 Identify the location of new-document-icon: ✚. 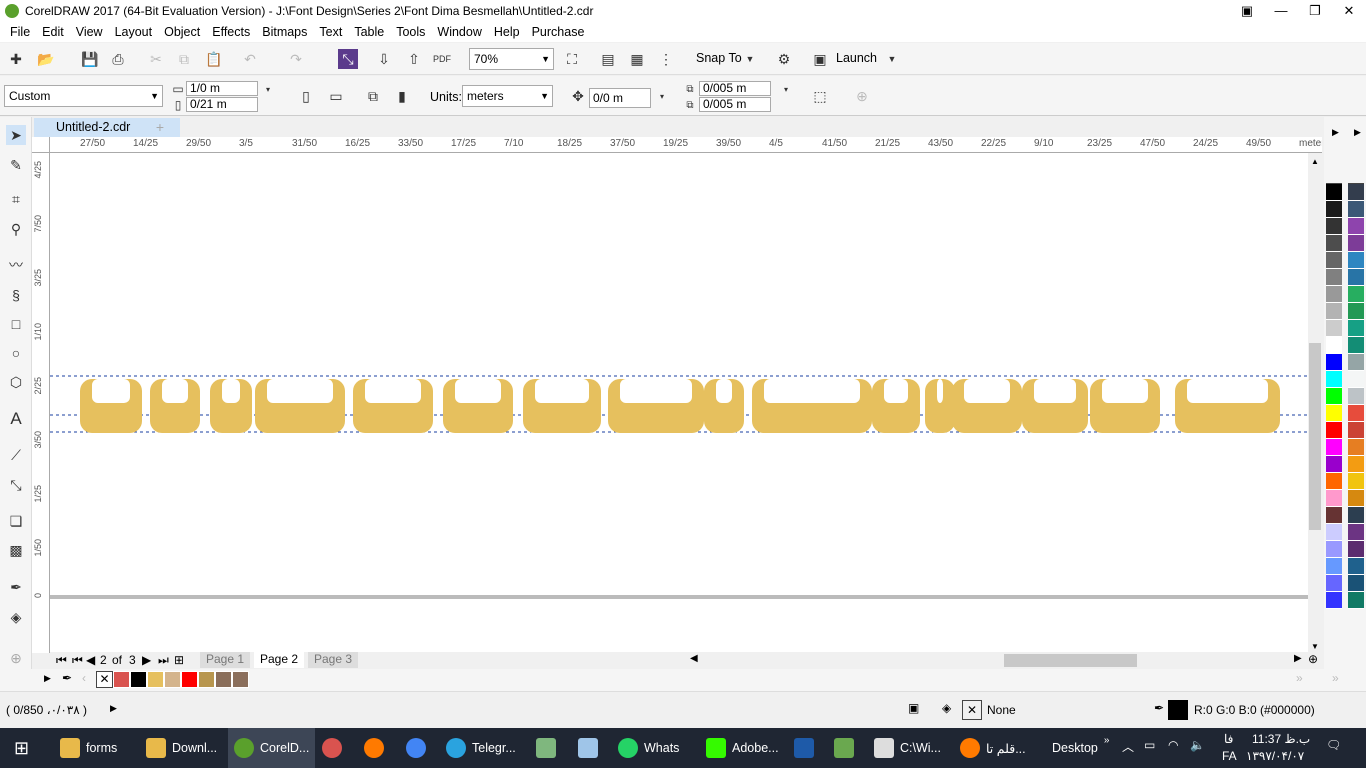
(16, 59).